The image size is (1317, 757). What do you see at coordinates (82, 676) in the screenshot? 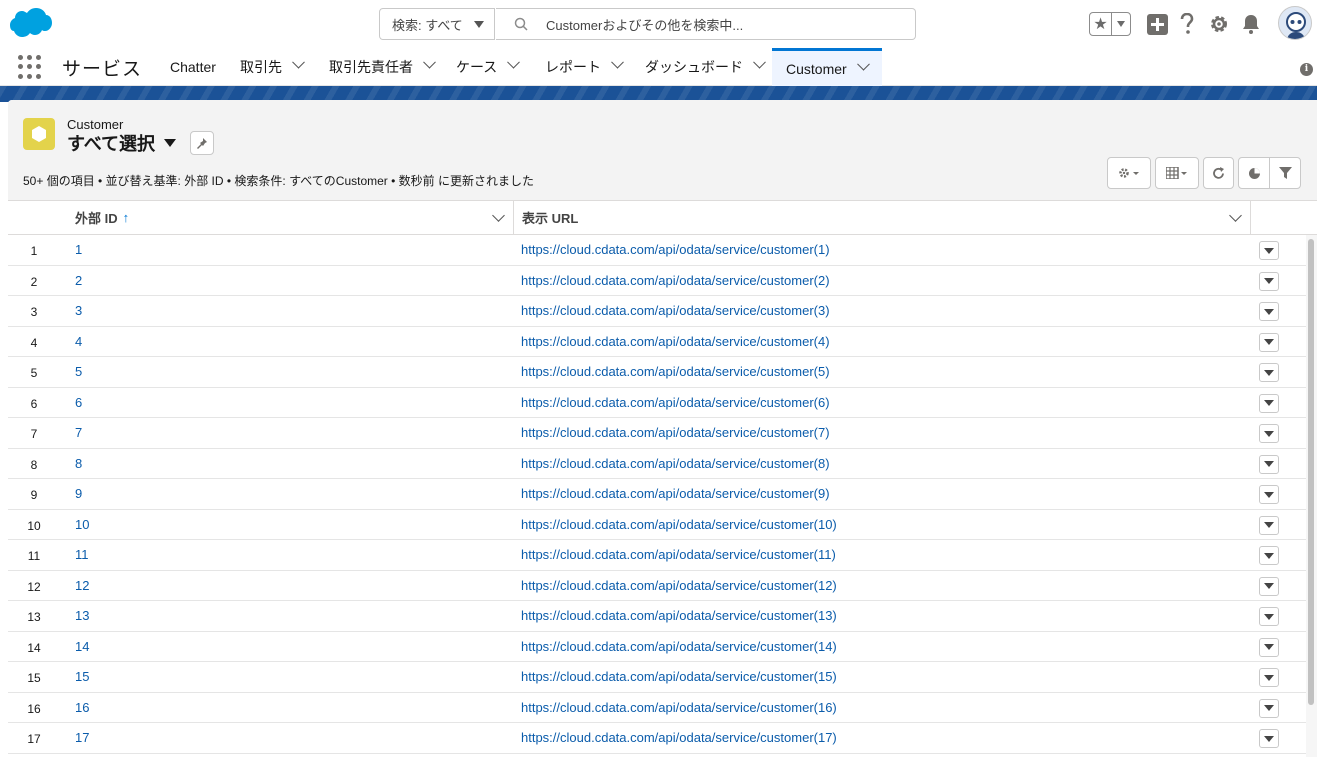
I see `external-id-link: 15` at bounding box center [82, 676].